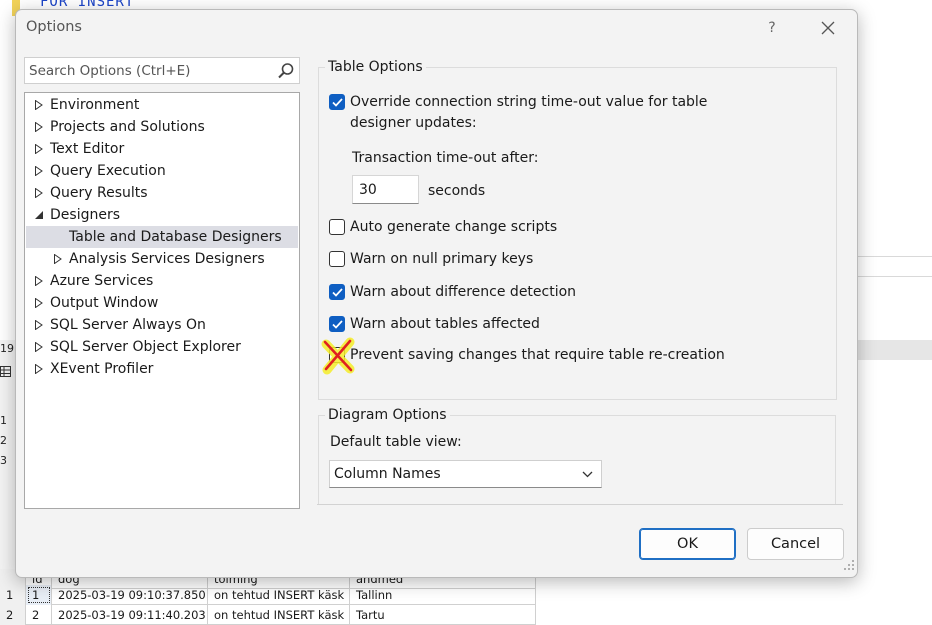 The width and height of the screenshot is (932, 625). I want to click on table-cell: Tallinn, so click(443, 595).